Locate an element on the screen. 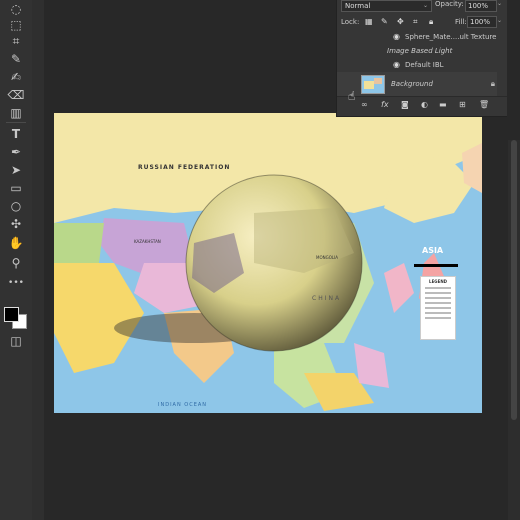  zoom-tool-icon: ⚲ is located at coordinates (16, 263).